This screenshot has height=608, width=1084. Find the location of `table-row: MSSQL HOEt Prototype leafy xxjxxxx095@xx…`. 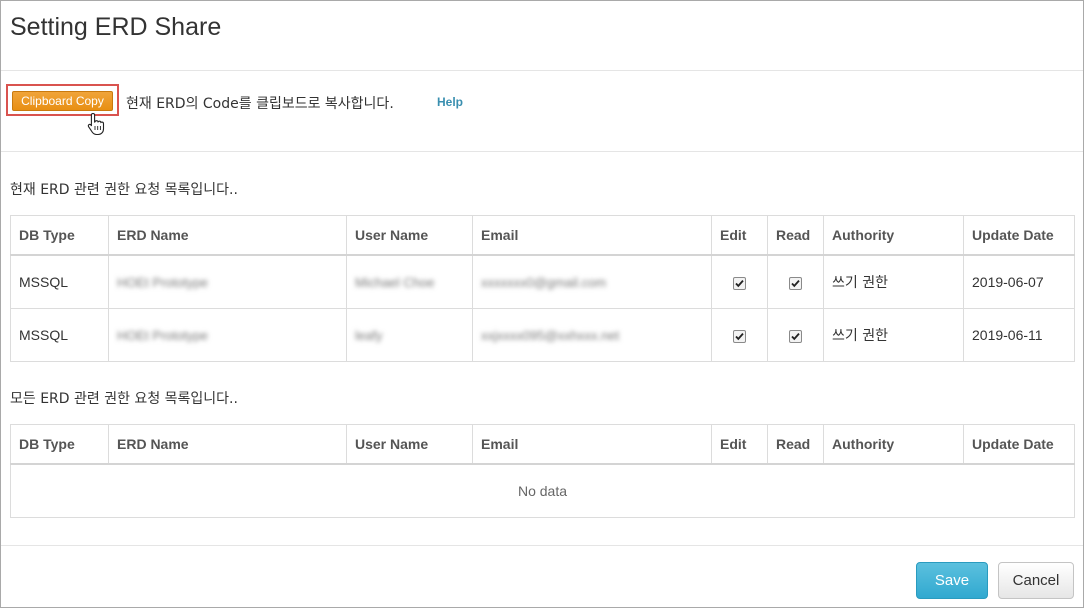

table-row: MSSQL HOEt Prototype leafy xxjxxxx095@xx… is located at coordinates (542, 335).